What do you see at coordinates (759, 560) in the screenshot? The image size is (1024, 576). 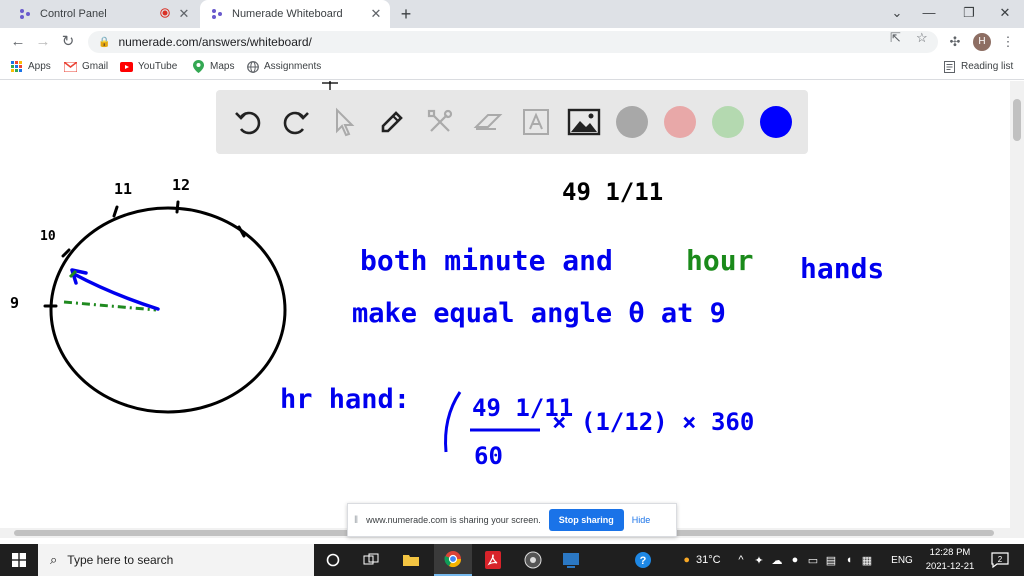 I see `dropbox-icon: ✦` at bounding box center [759, 560].